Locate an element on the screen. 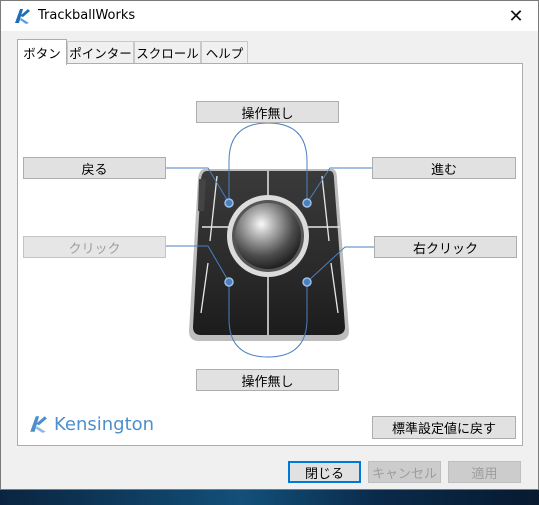  upper-right-button-marker is located at coordinates (307, 203).